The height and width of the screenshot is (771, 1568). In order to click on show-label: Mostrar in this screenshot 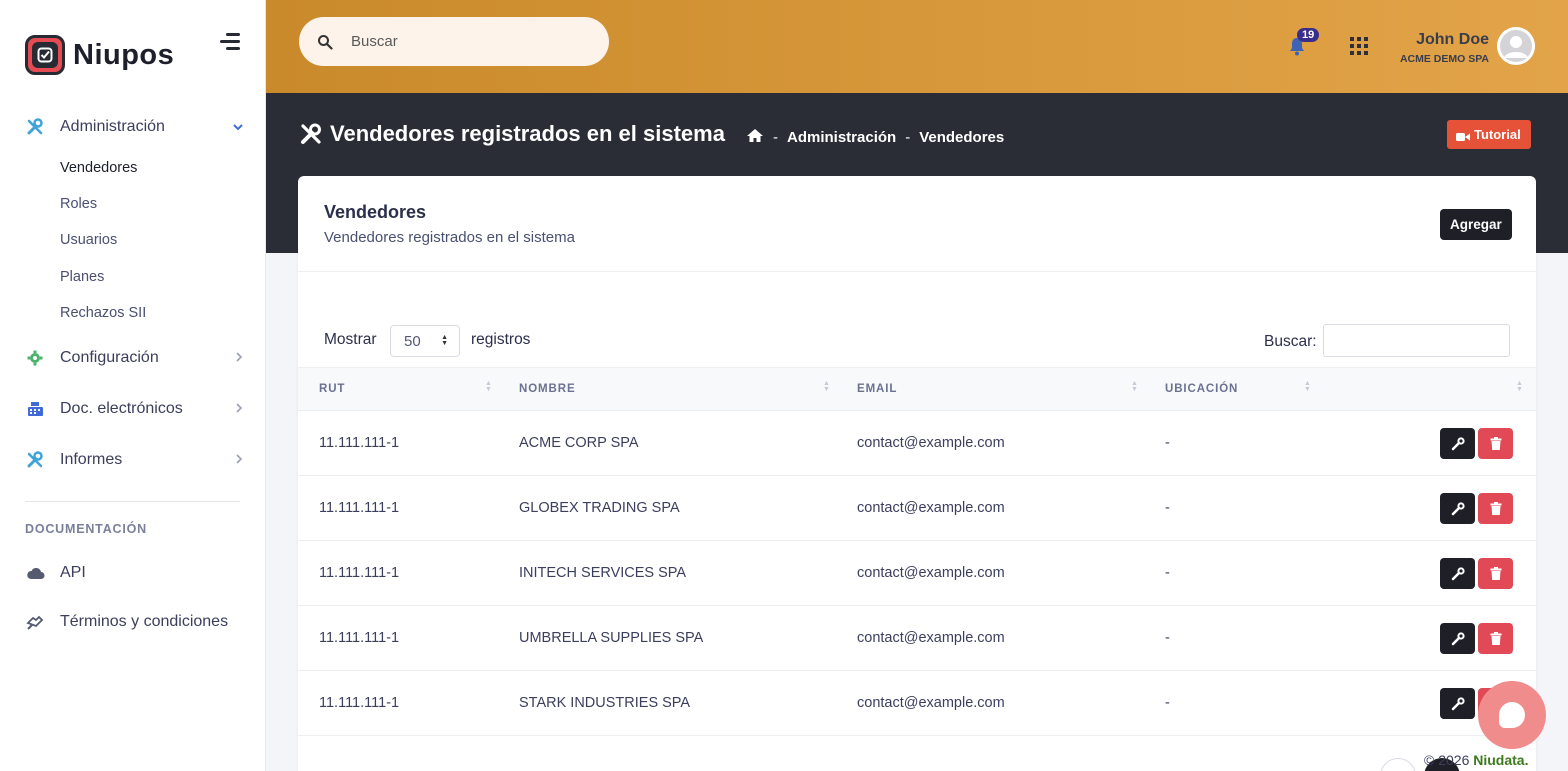, I will do `click(350, 339)`.